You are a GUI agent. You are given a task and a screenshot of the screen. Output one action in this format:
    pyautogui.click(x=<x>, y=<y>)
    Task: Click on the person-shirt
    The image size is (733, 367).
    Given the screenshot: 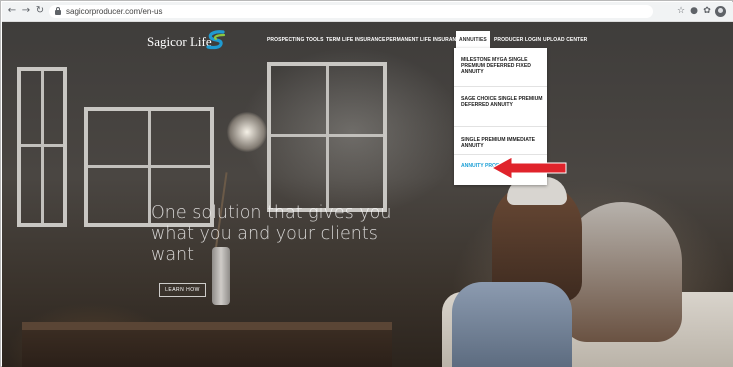 What is the action you would take?
    pyautogui.click(x=512, y=324)
    